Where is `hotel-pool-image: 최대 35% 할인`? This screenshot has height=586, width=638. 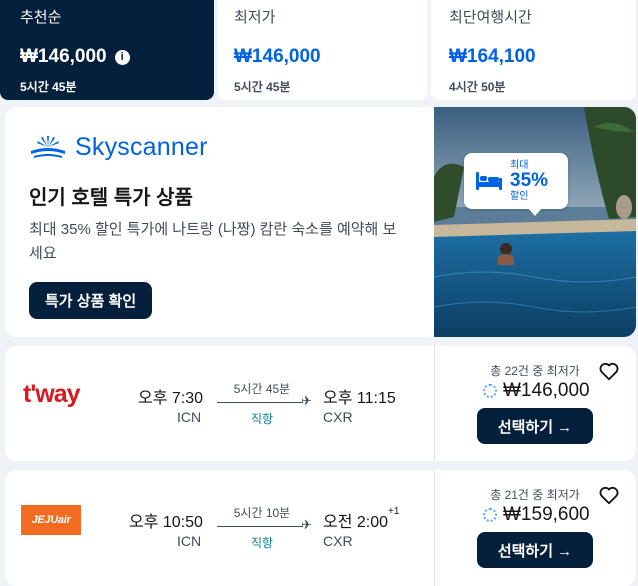
hotel-pool-image: 최대 35% 할인 is located at coordinates (535, 222).